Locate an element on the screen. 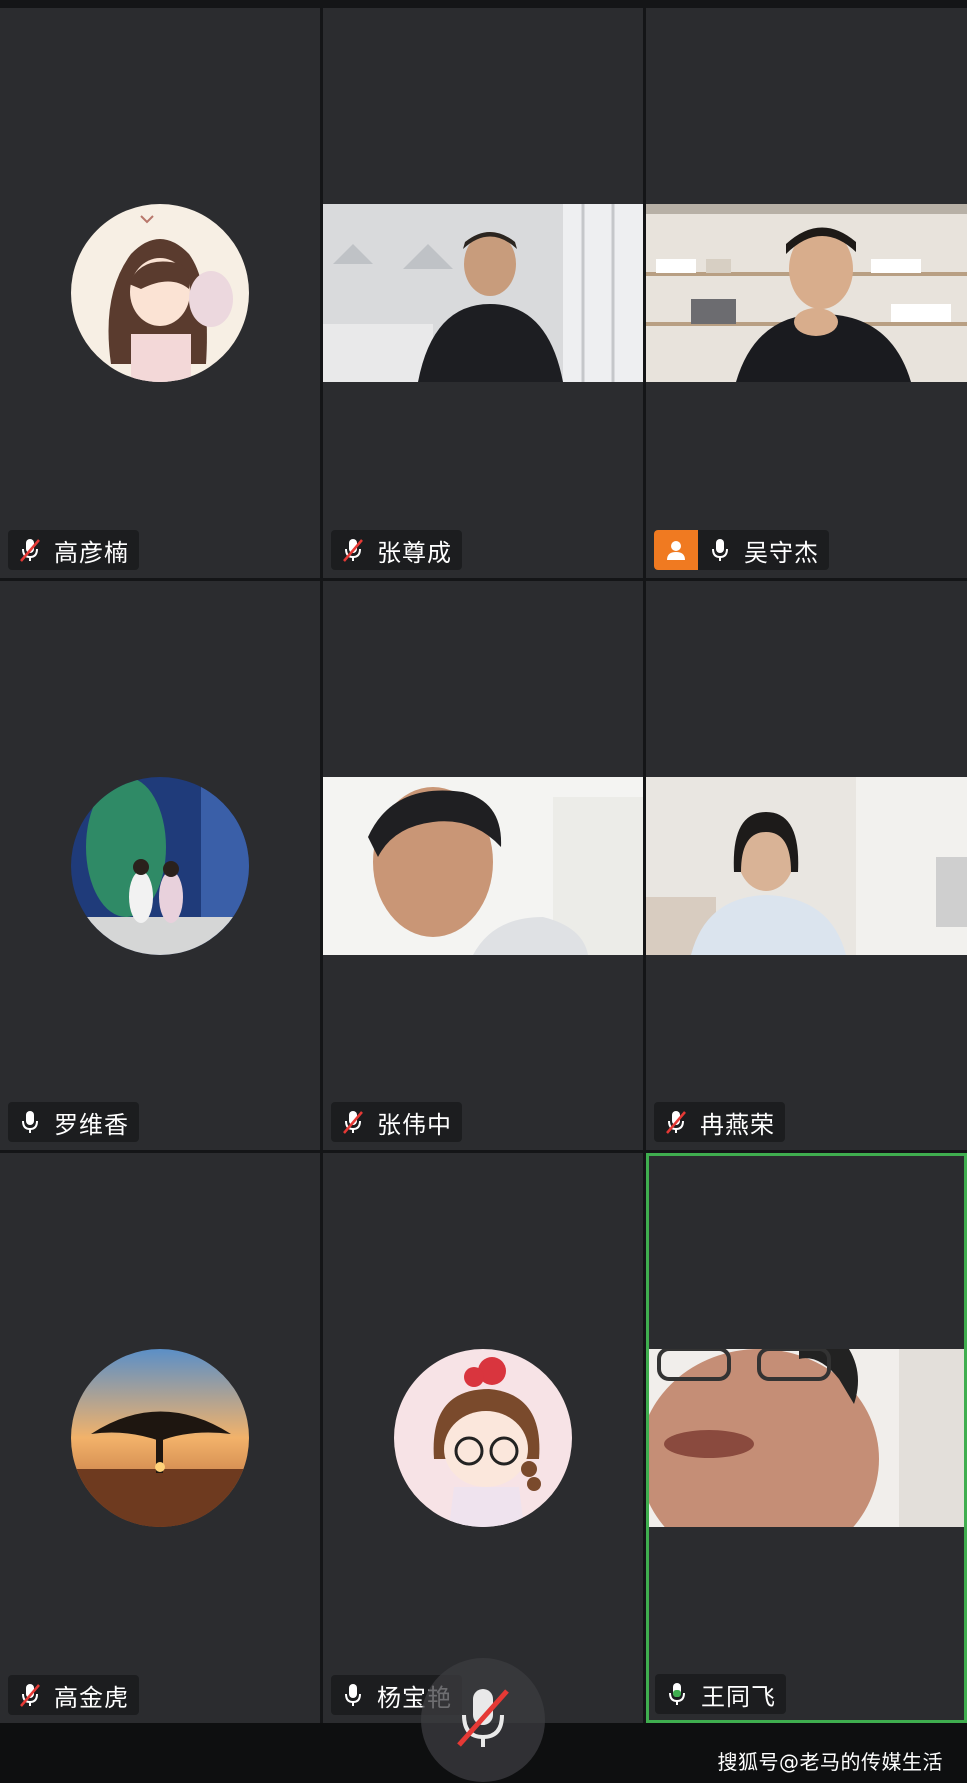 The width and height of the screenshot is (967, 1783). participant-tile: 吴守杰 is located at coordinates (806, 293).